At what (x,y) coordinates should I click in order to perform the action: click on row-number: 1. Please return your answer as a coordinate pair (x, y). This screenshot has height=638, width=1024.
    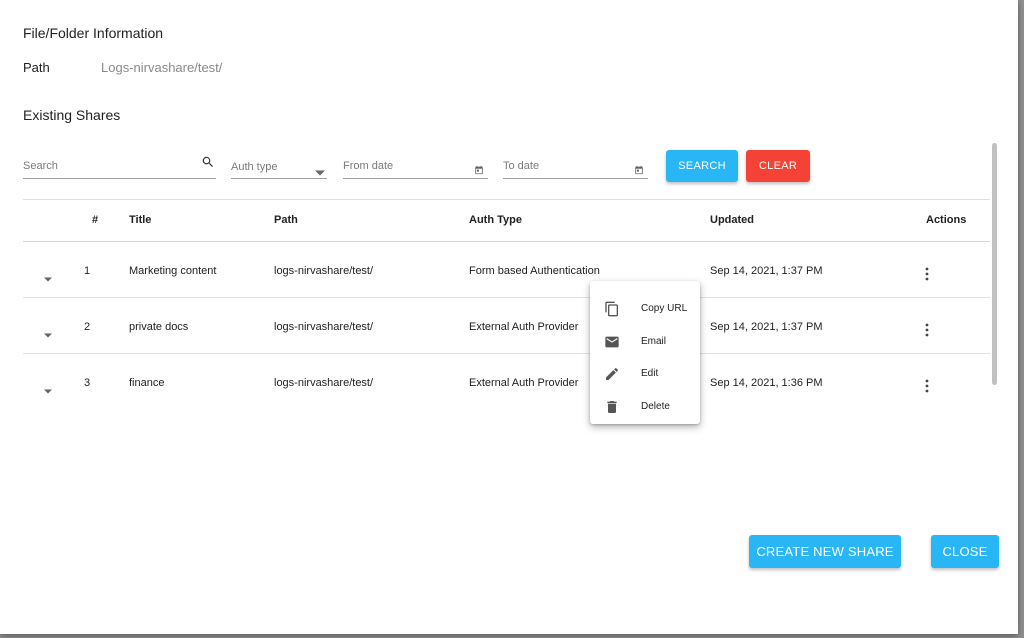
    Looking at the image, I should click on (87, 271).